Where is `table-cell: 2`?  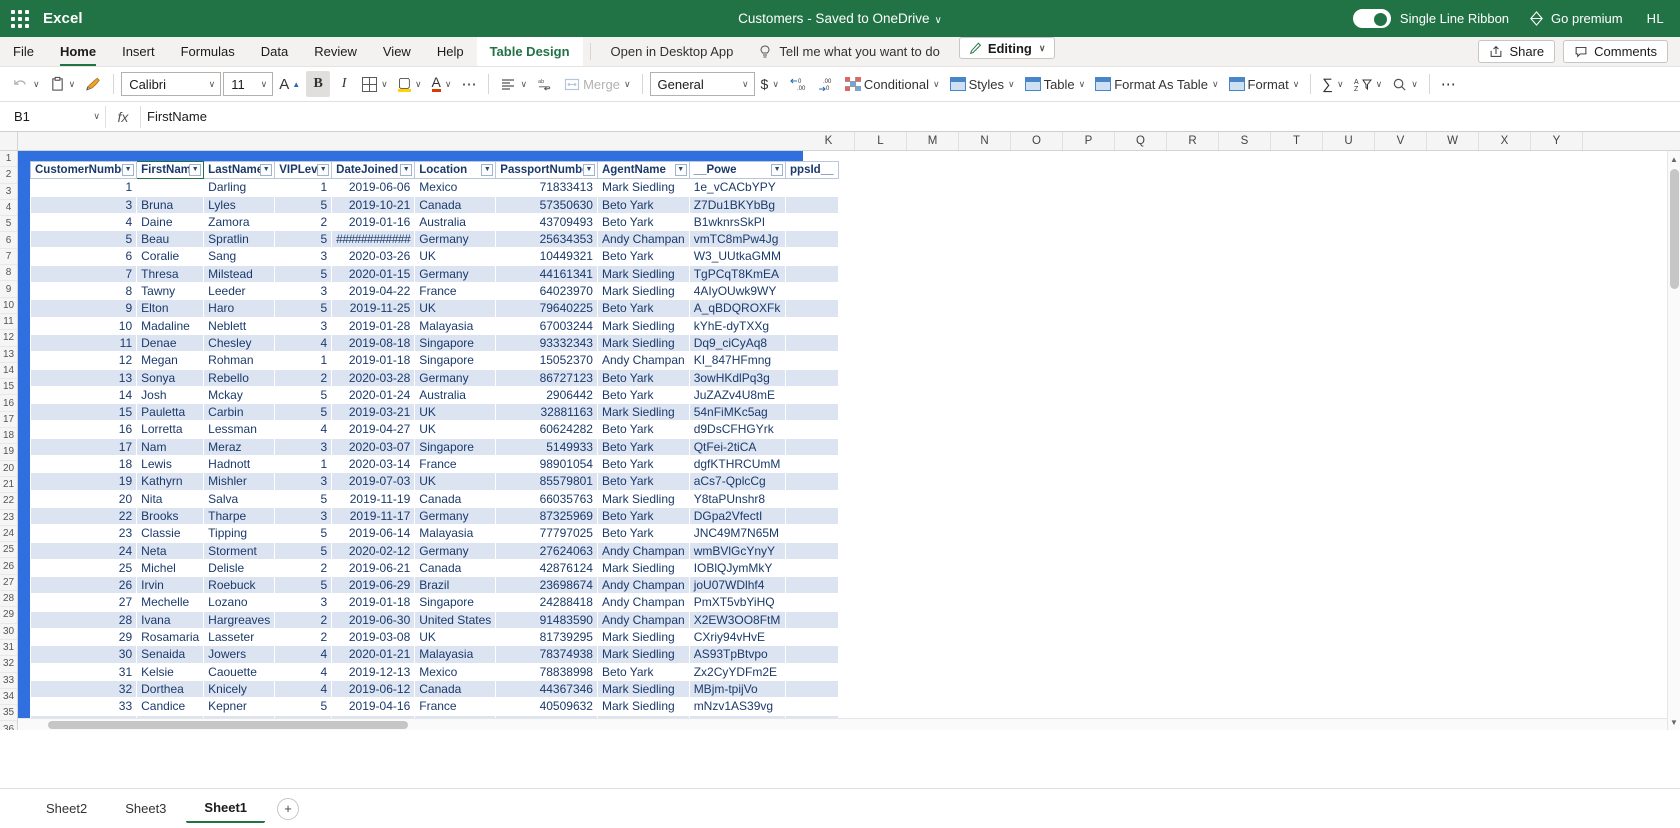 table-cell: 2 is located at coordinates (303, 222).